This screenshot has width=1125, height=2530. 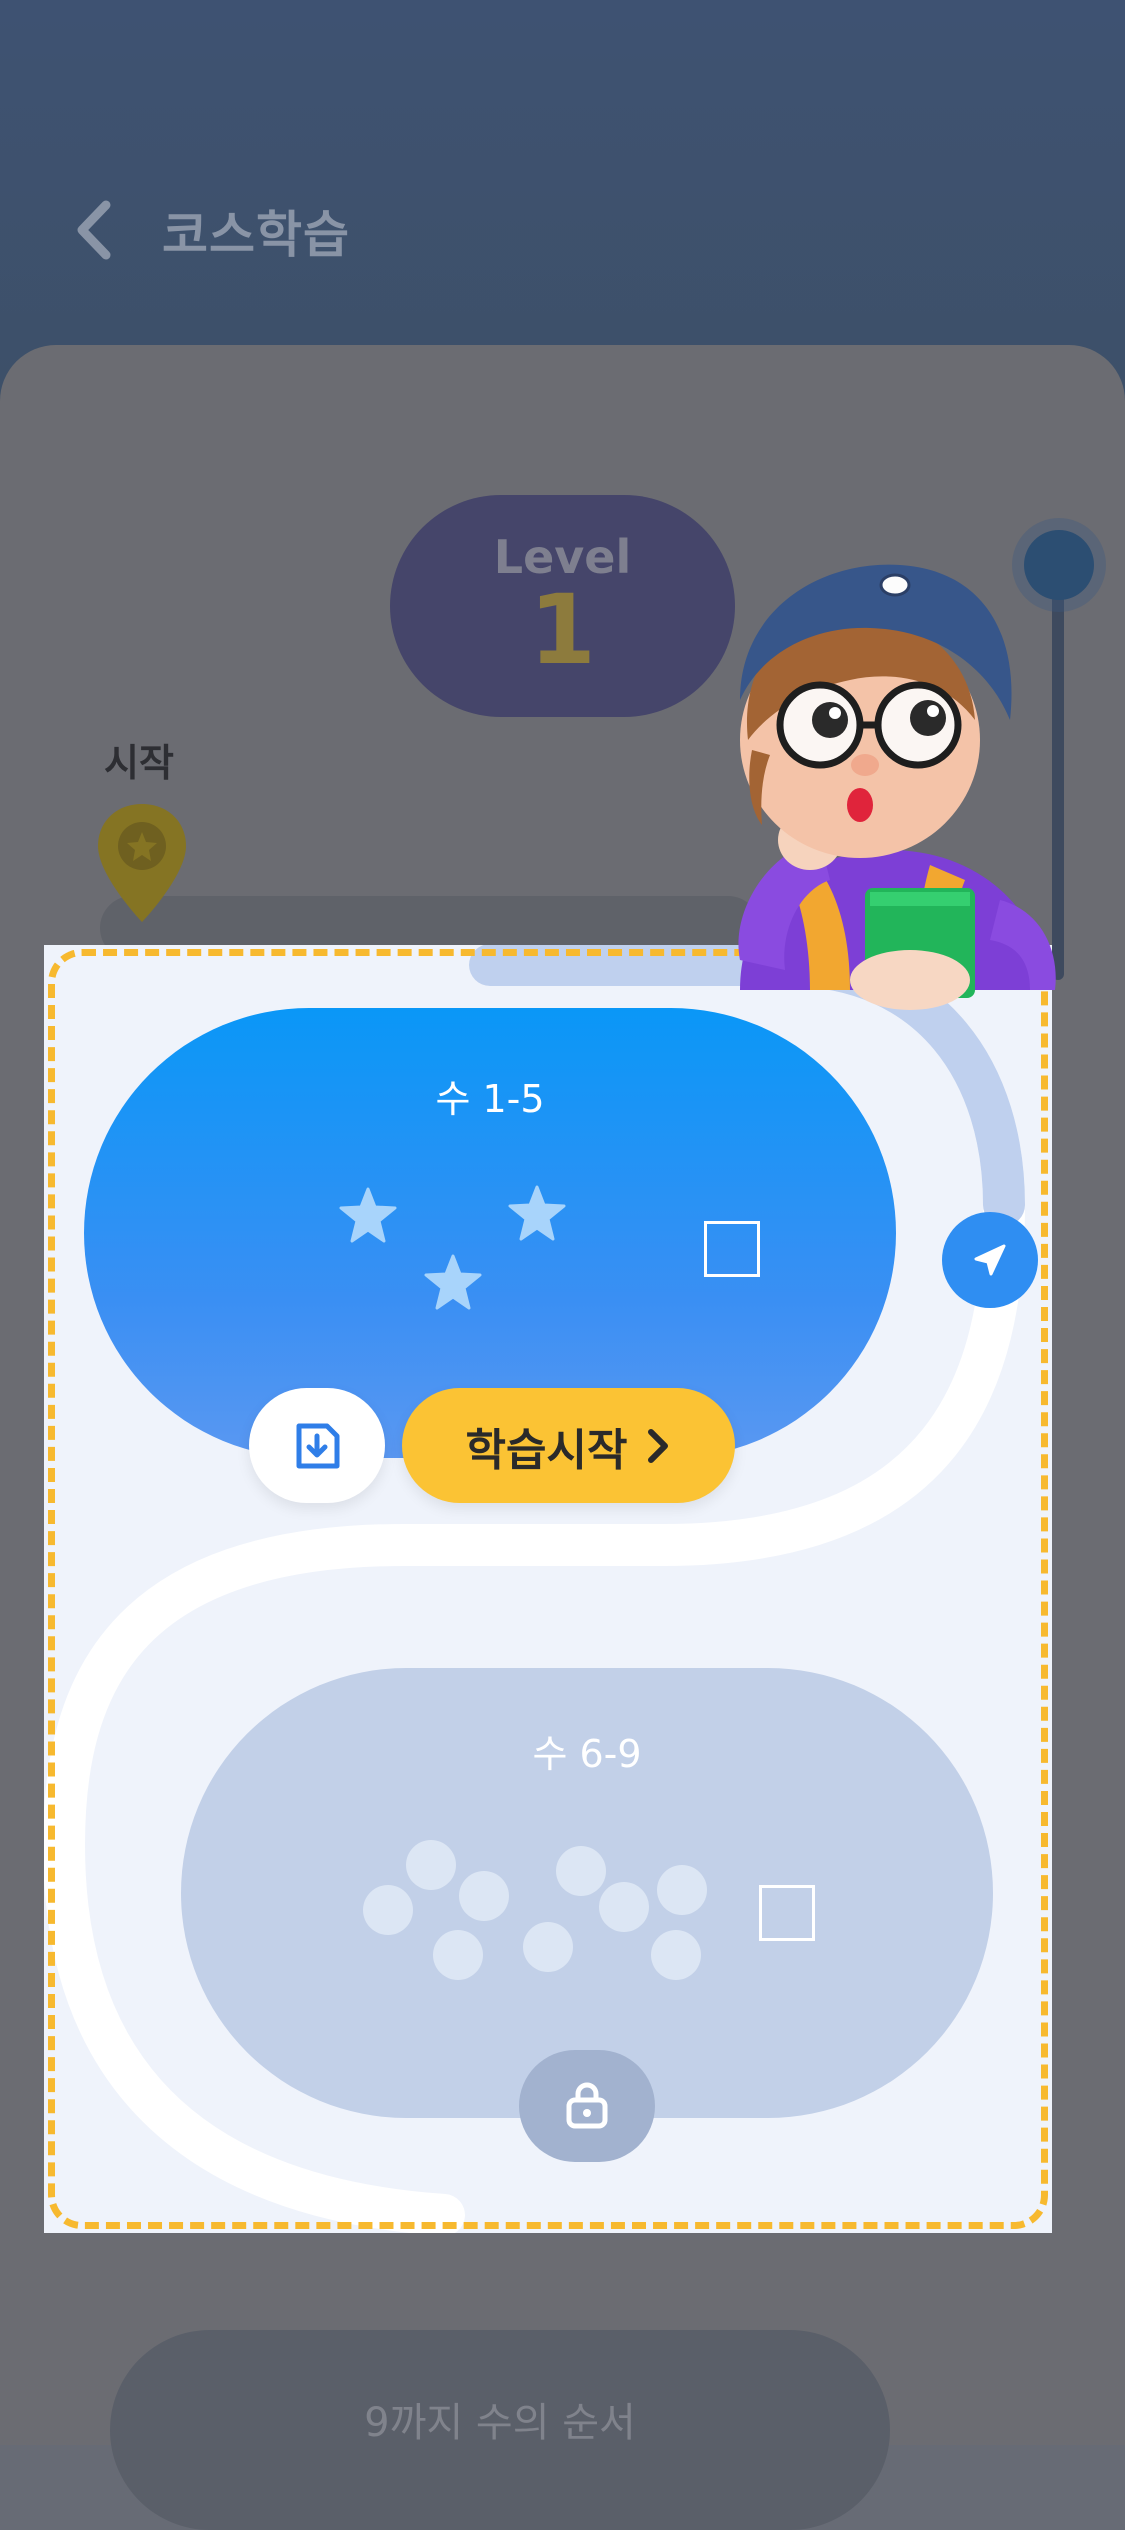 I want to click on download-button, so click(x=317, y=1445).